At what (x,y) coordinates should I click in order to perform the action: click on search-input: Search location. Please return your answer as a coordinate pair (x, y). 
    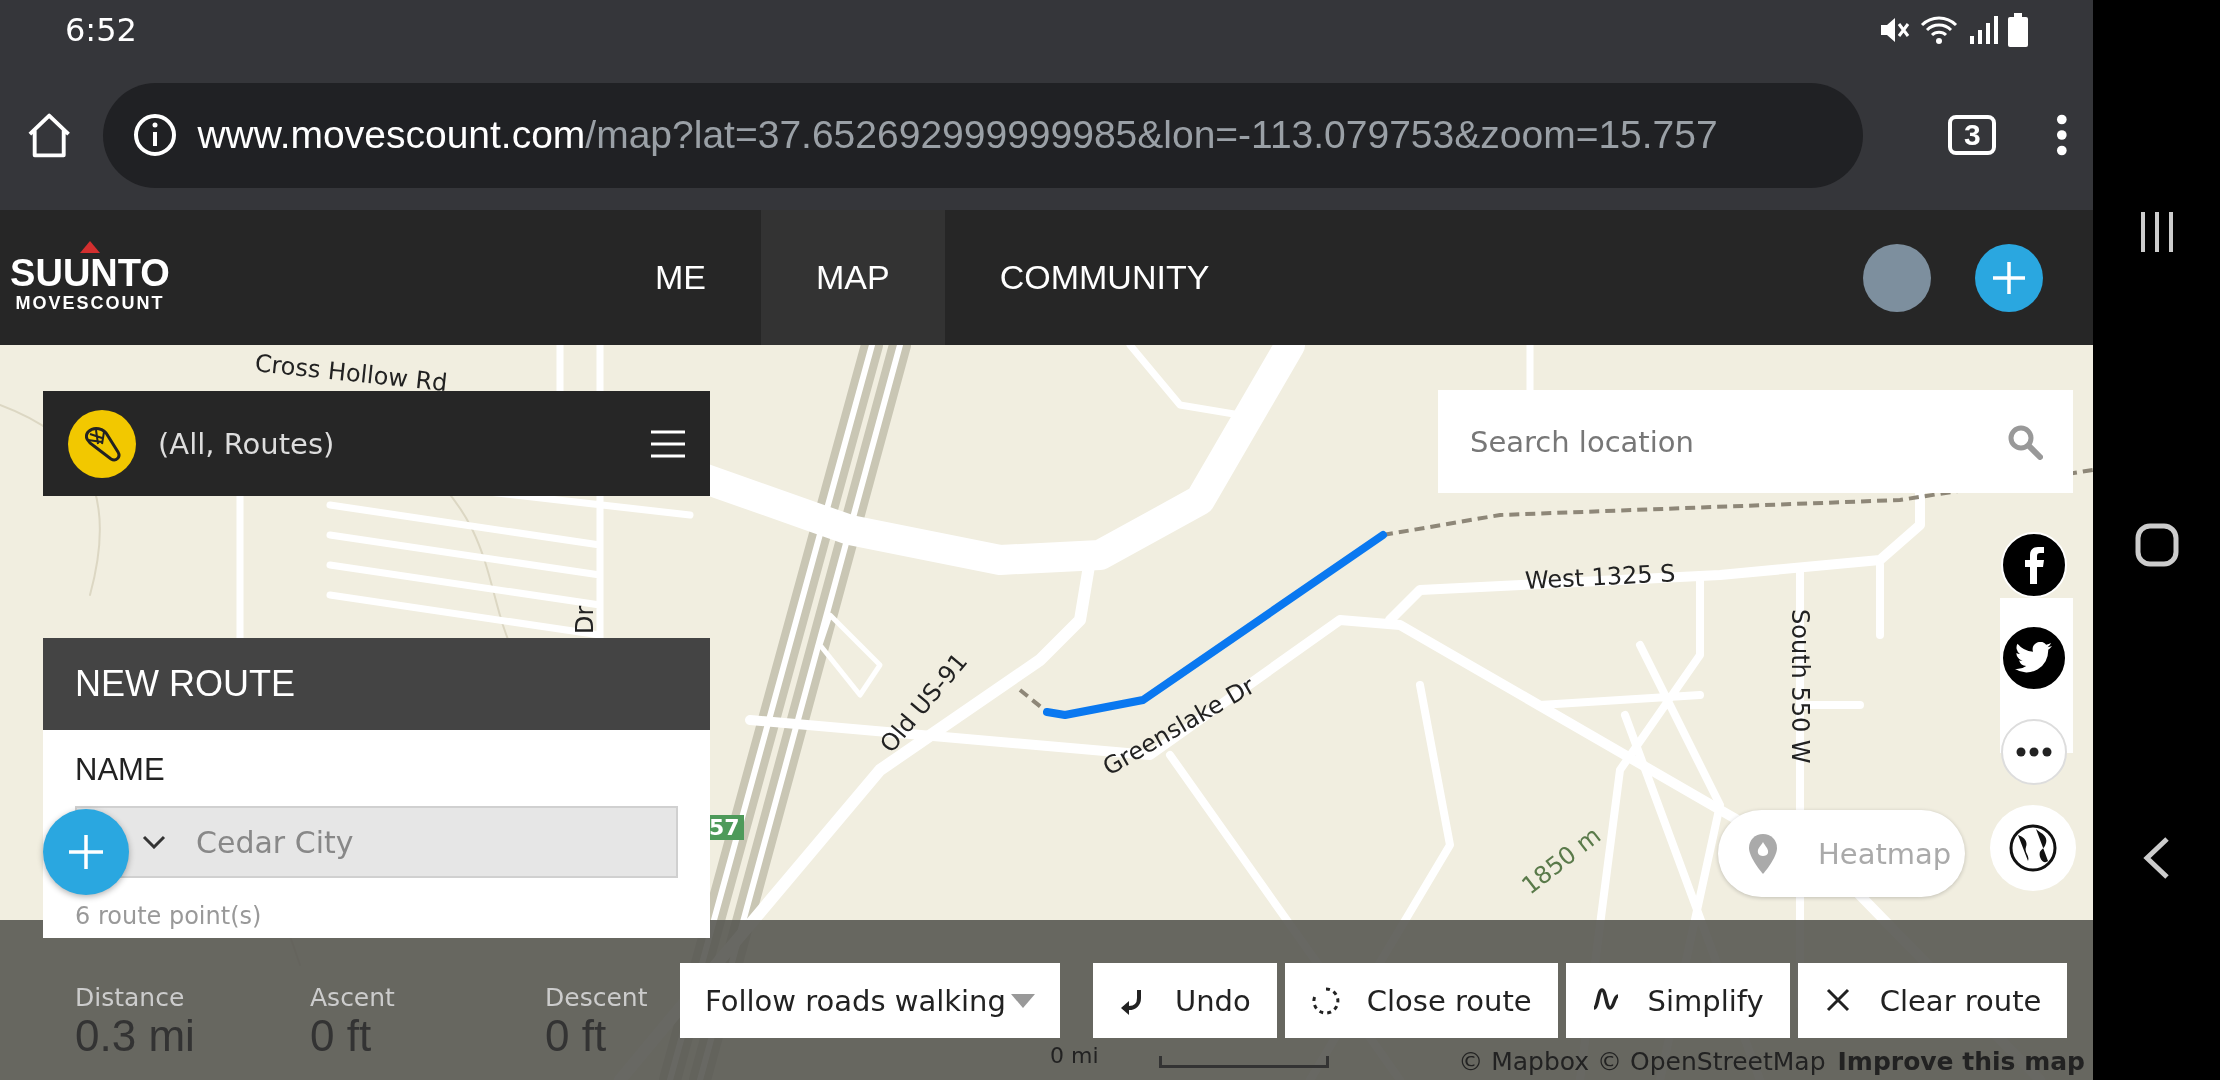
    Looking at the image, I should click on (1737, 441).